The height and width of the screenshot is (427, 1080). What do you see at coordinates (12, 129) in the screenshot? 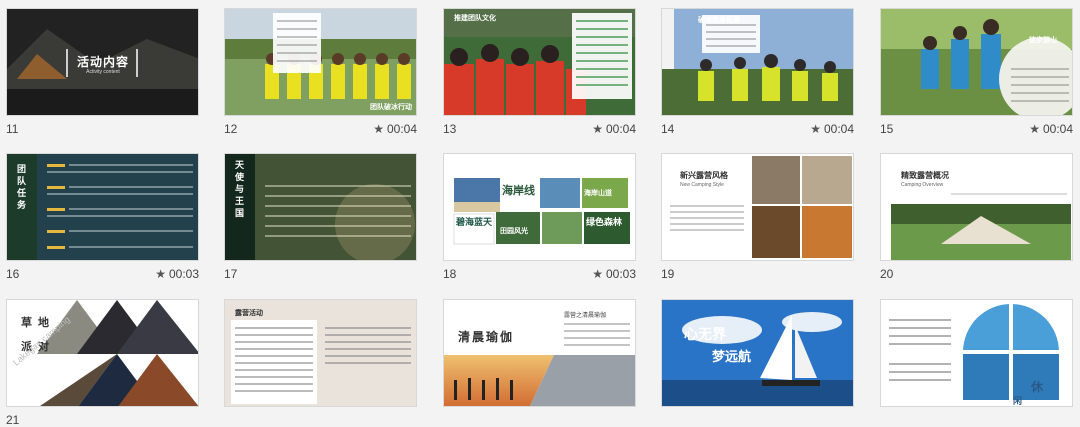
I see `slide-number: 11` at bounding box center [12, 129].